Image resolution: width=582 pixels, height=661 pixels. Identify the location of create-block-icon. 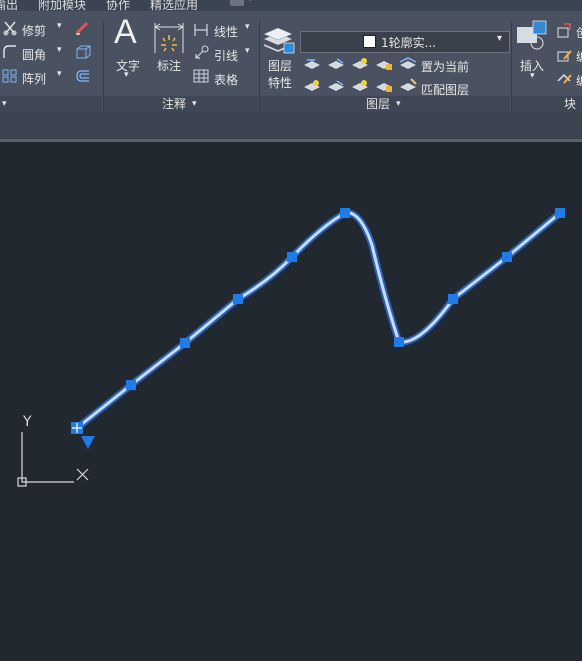
(564, 30).